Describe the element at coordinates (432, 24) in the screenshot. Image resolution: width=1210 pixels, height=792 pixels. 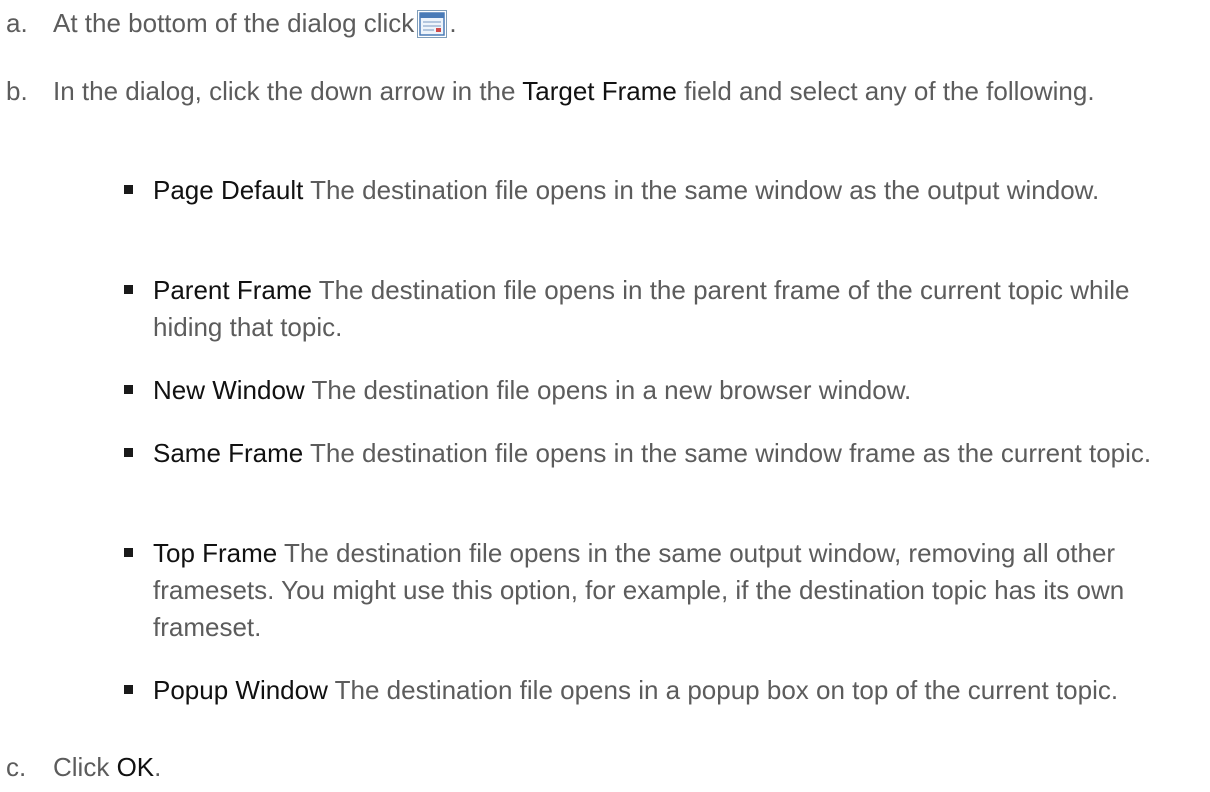
I see `dialog-window-icon` at that location.